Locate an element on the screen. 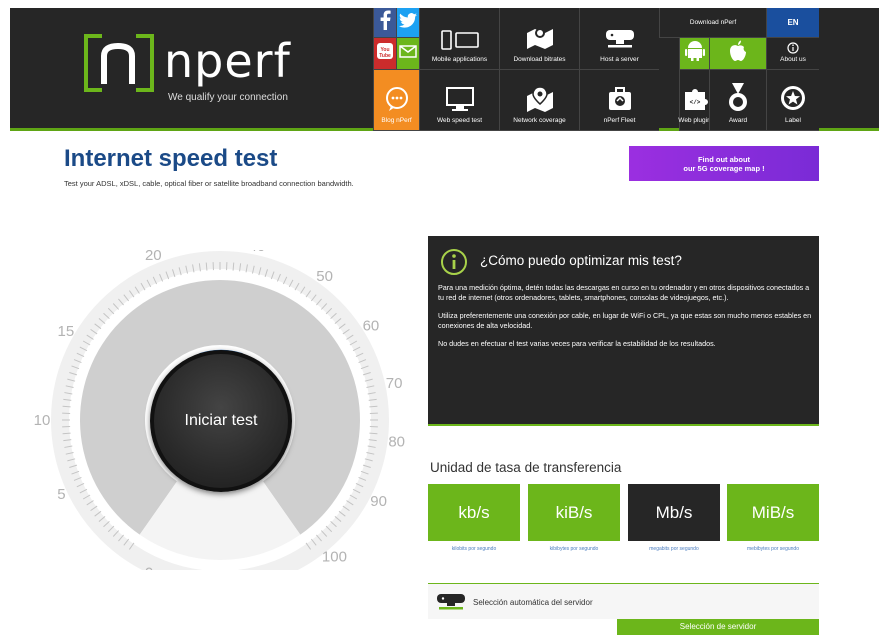  nav-web-plugin-label: Web plugin is located at coordinates (694, 120).